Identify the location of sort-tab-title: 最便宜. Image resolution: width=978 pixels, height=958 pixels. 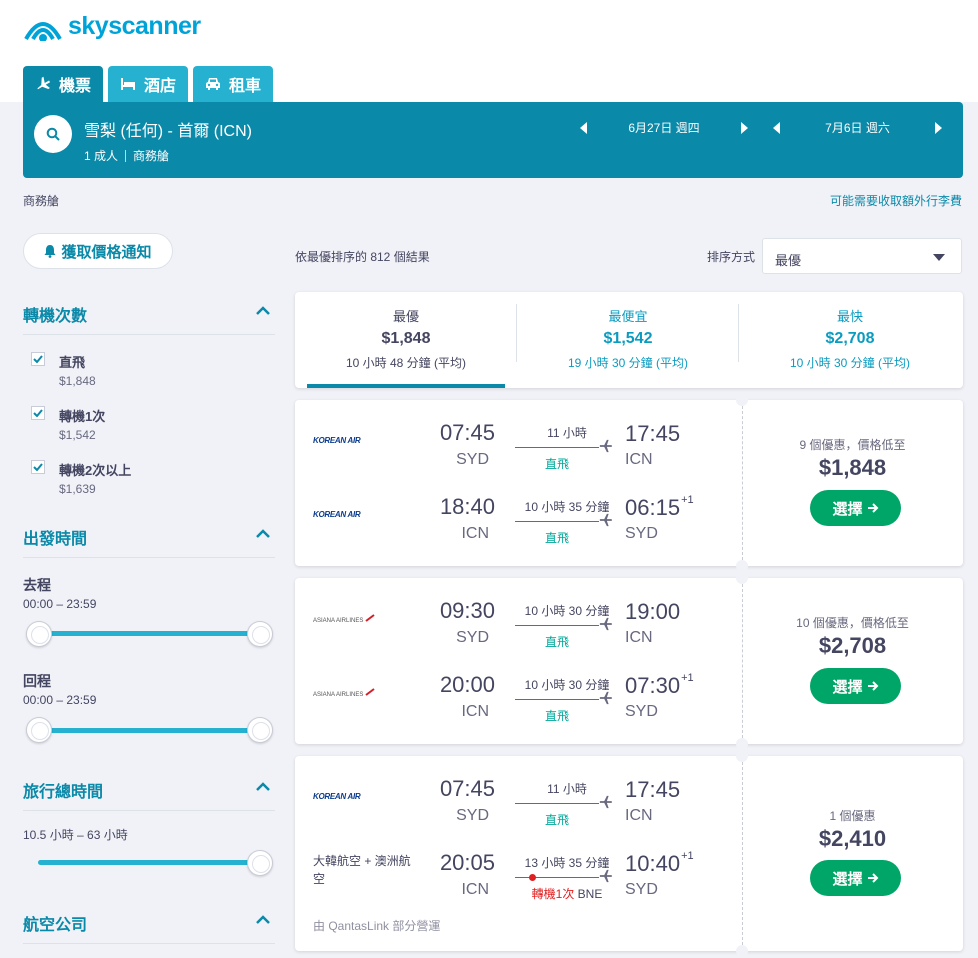
(628, 316).